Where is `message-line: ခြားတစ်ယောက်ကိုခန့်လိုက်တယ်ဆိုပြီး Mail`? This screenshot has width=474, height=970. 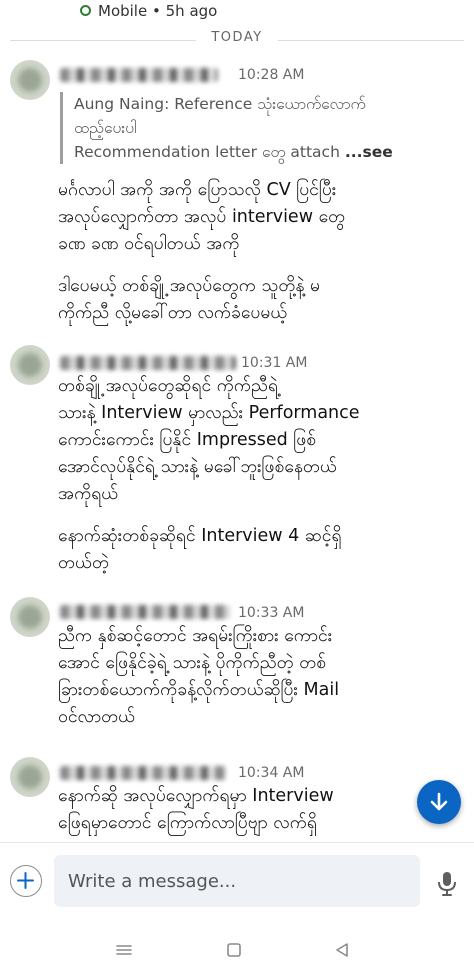
message-line: ခြားတစ်ယောက်ကိုခန့်လိုက်တယ်ဆိုပြီး Mail is located at coordinates (199, 690).